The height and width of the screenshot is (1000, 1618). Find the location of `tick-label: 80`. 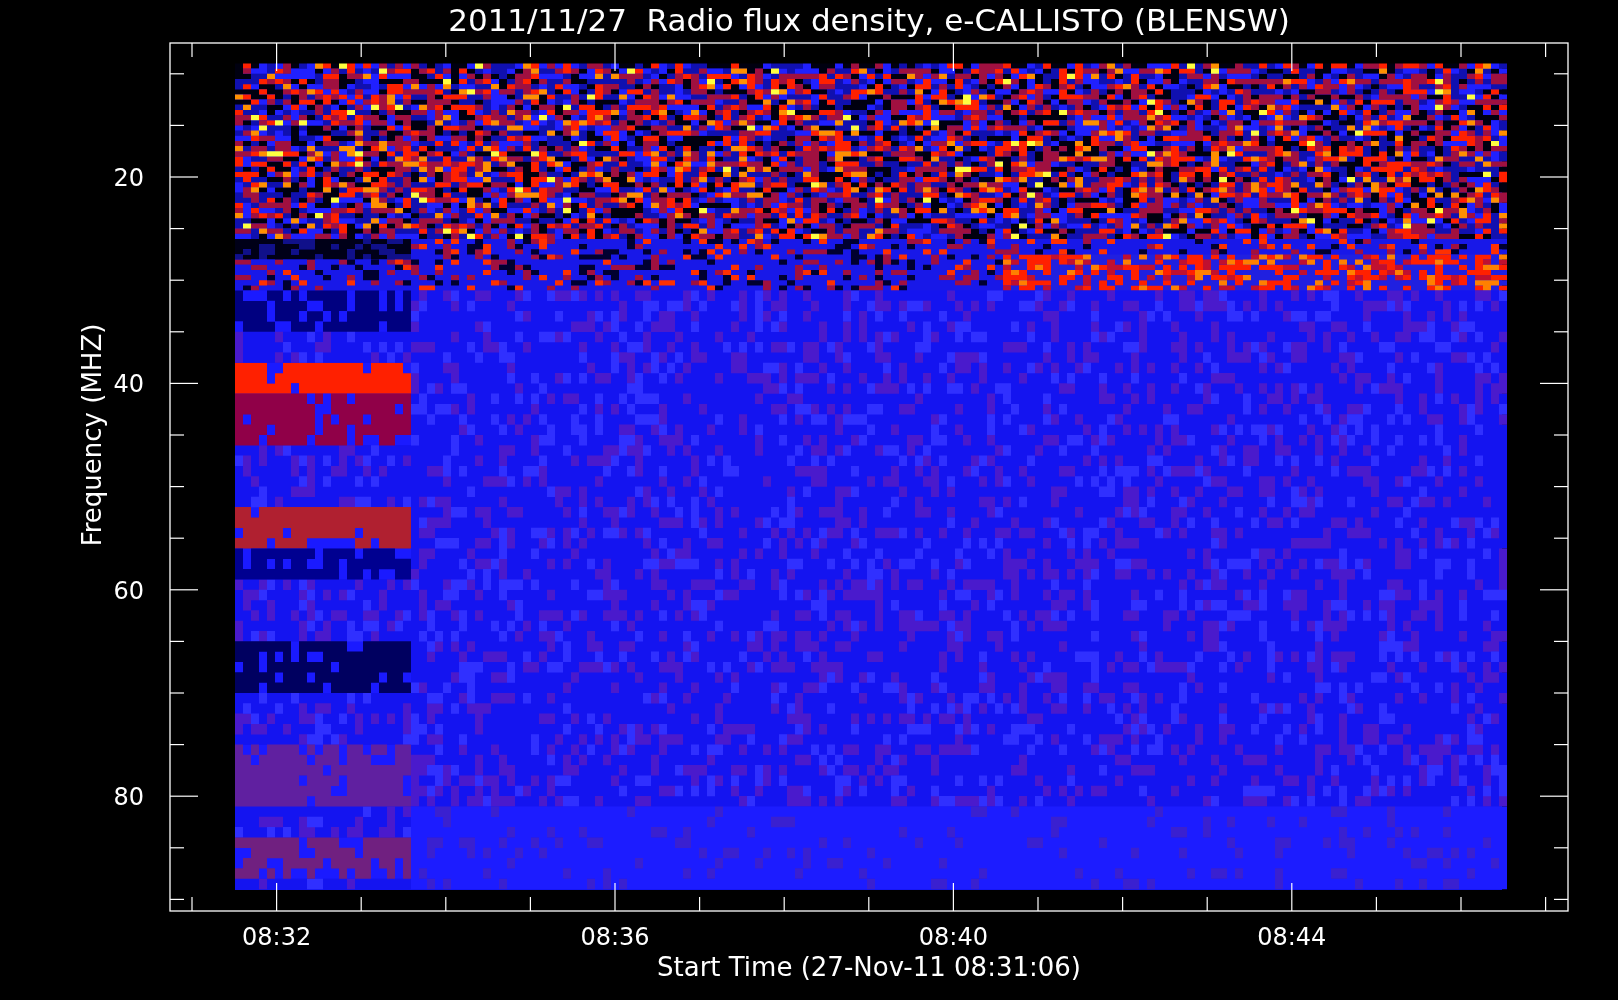

tick-label: 80 is located at coordinates (128, 797).